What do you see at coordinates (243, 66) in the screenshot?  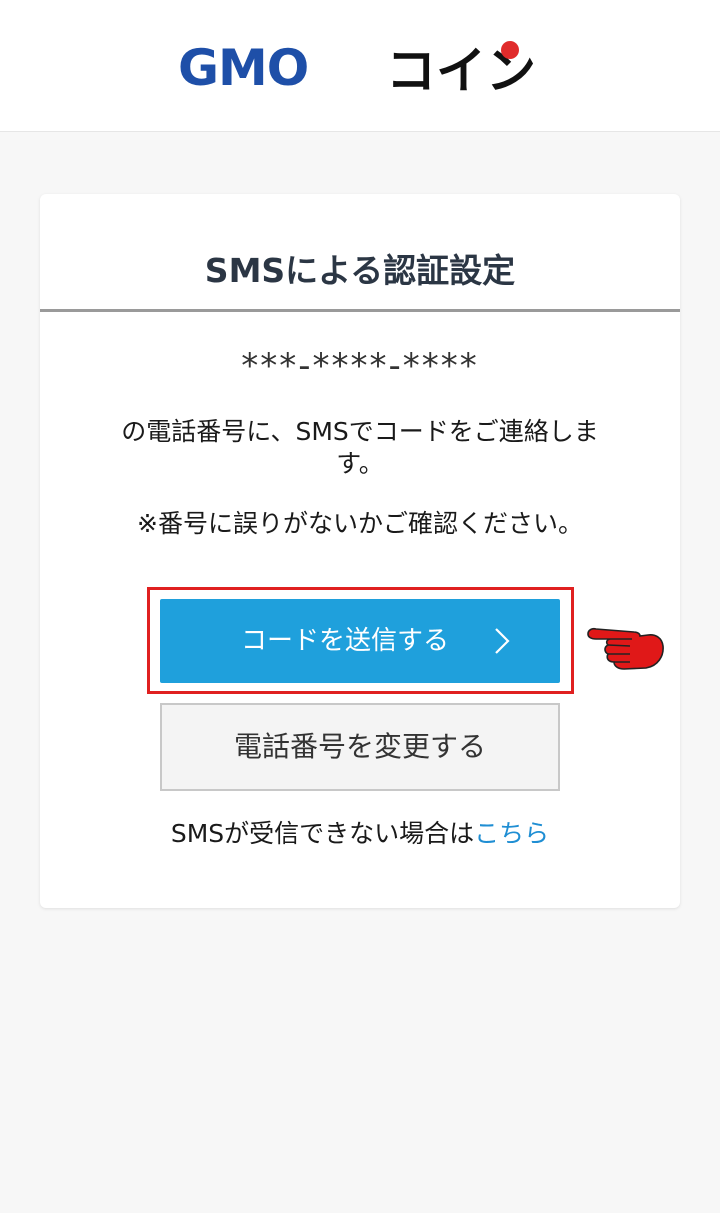 I see `logo-gmo-text: GMO` at bounding box center [243, 66].